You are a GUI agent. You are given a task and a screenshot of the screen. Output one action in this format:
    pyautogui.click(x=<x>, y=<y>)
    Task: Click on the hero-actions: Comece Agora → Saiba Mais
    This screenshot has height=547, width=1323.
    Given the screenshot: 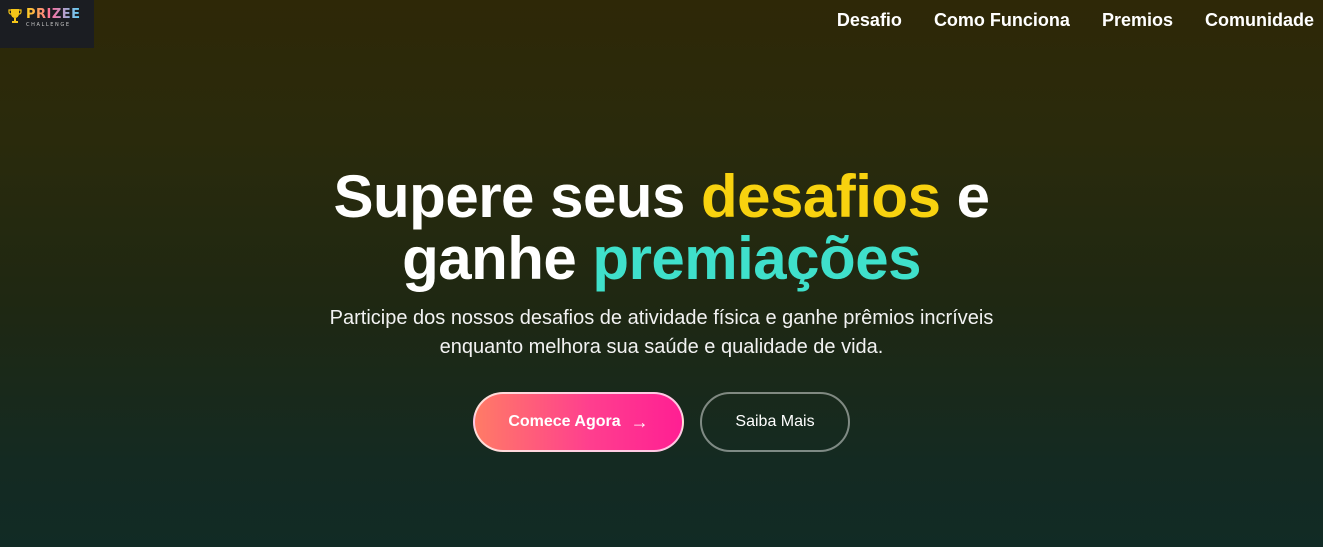 What is the action you would take?
    pyautogui.click(x=661, y=422)
    